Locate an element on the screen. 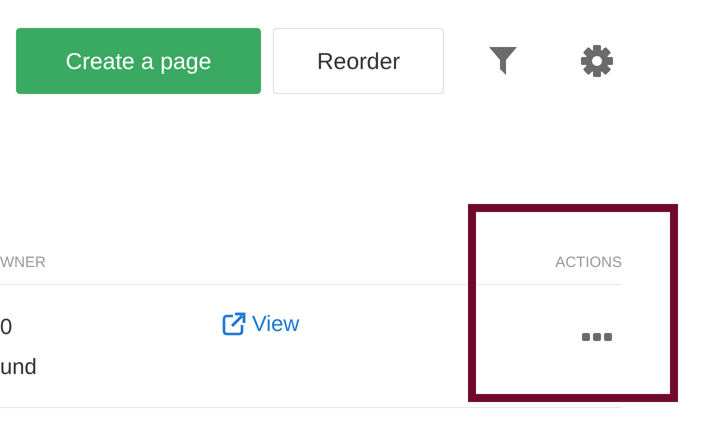  external-link-icon is located at coordinates (234, 324).